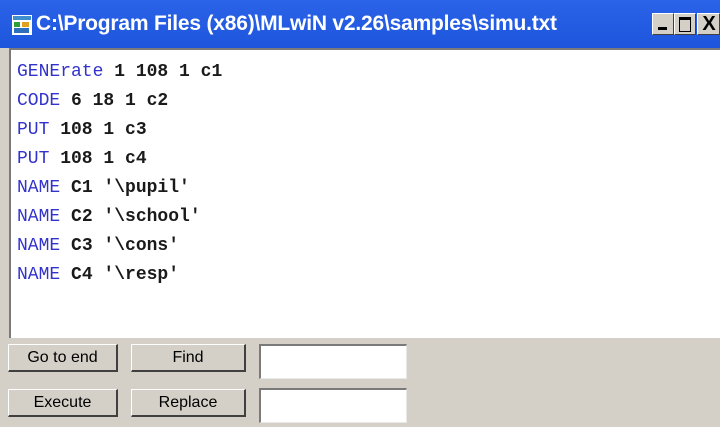  I want to click on command-arguments: C1 '\pupil', so click(125, 188).